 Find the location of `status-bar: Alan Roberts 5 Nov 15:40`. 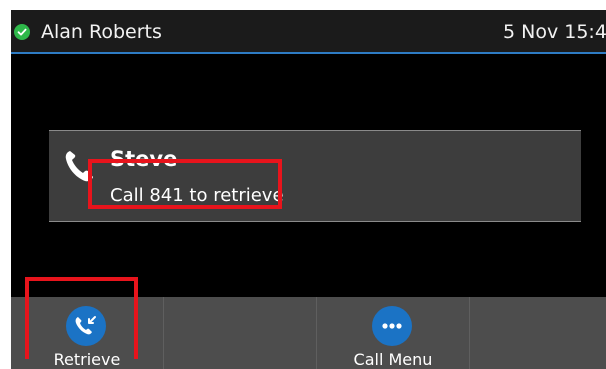

status-bar: Alan Roberts 5 Nov 15:40 is located at coordinates (308, 32).